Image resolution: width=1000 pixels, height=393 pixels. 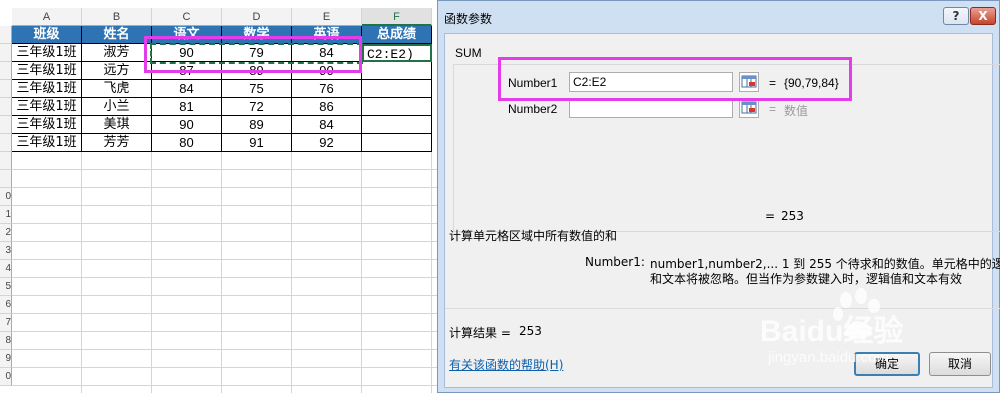 What do you see at coordinates (117, 17) in the screenshot?
I see `column-header-b: B` at bounding box center [117, 17].